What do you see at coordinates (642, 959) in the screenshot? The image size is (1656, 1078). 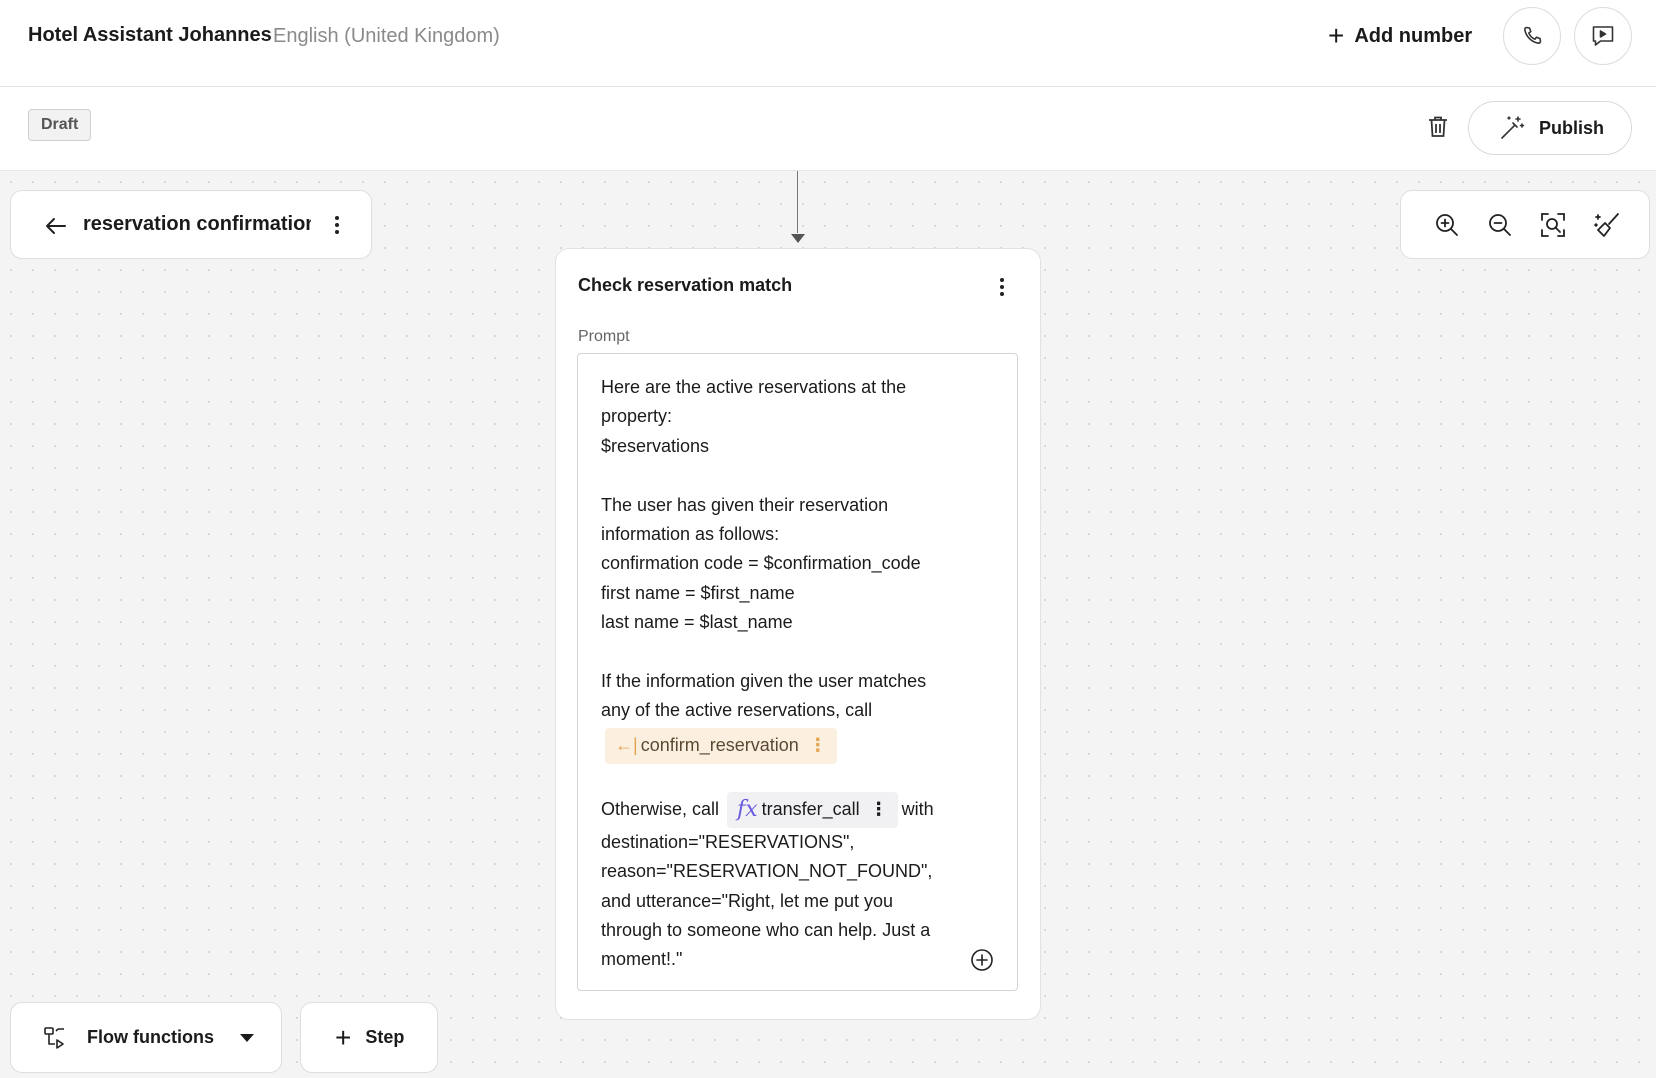 I see `prompt-line: moment!."` at bounding box center [642, 959].